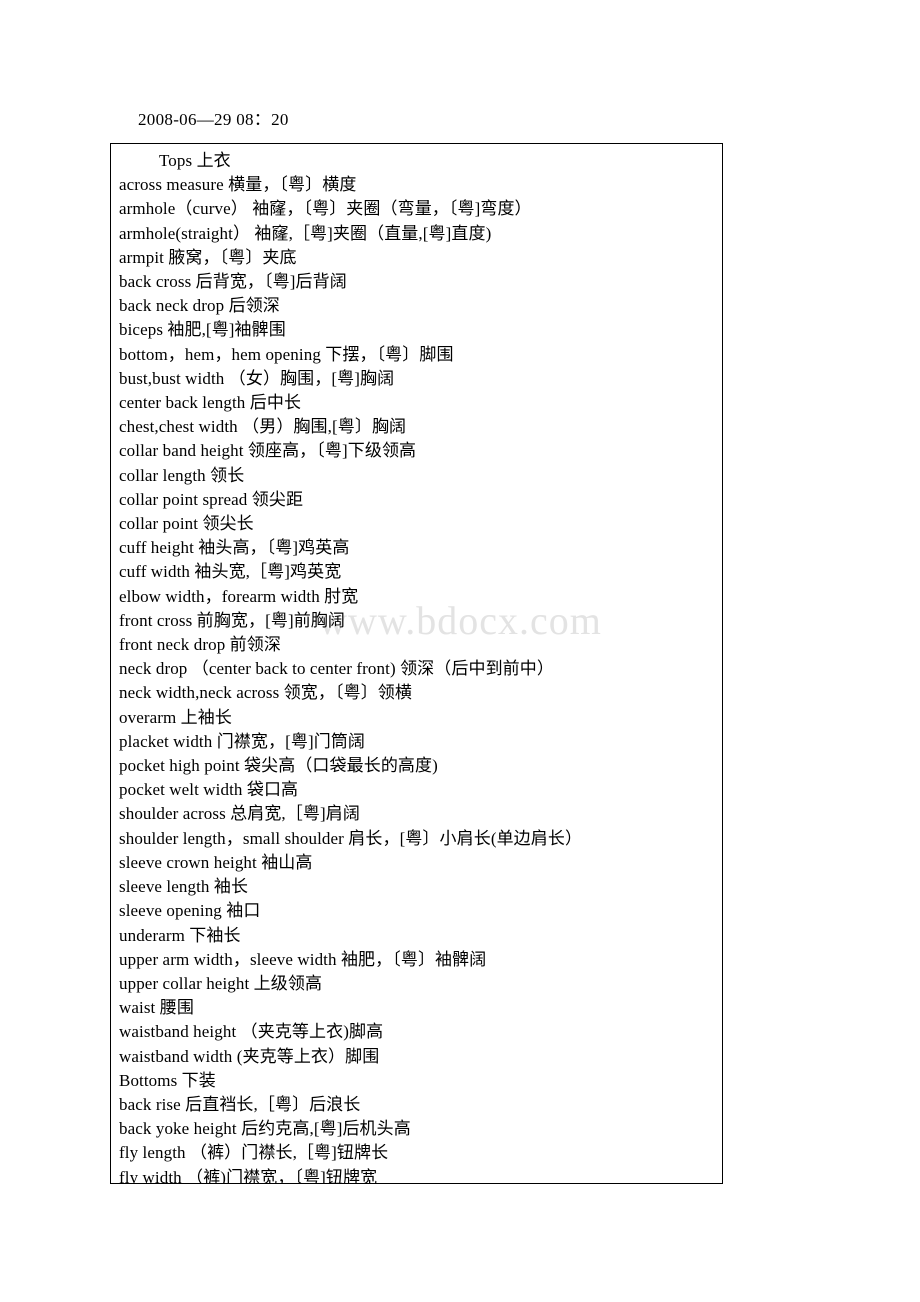  I want to click on glossary-line: upper arm width，sleeve width 袖肥，〔粤〕袖髀阔, so click(303, 959).